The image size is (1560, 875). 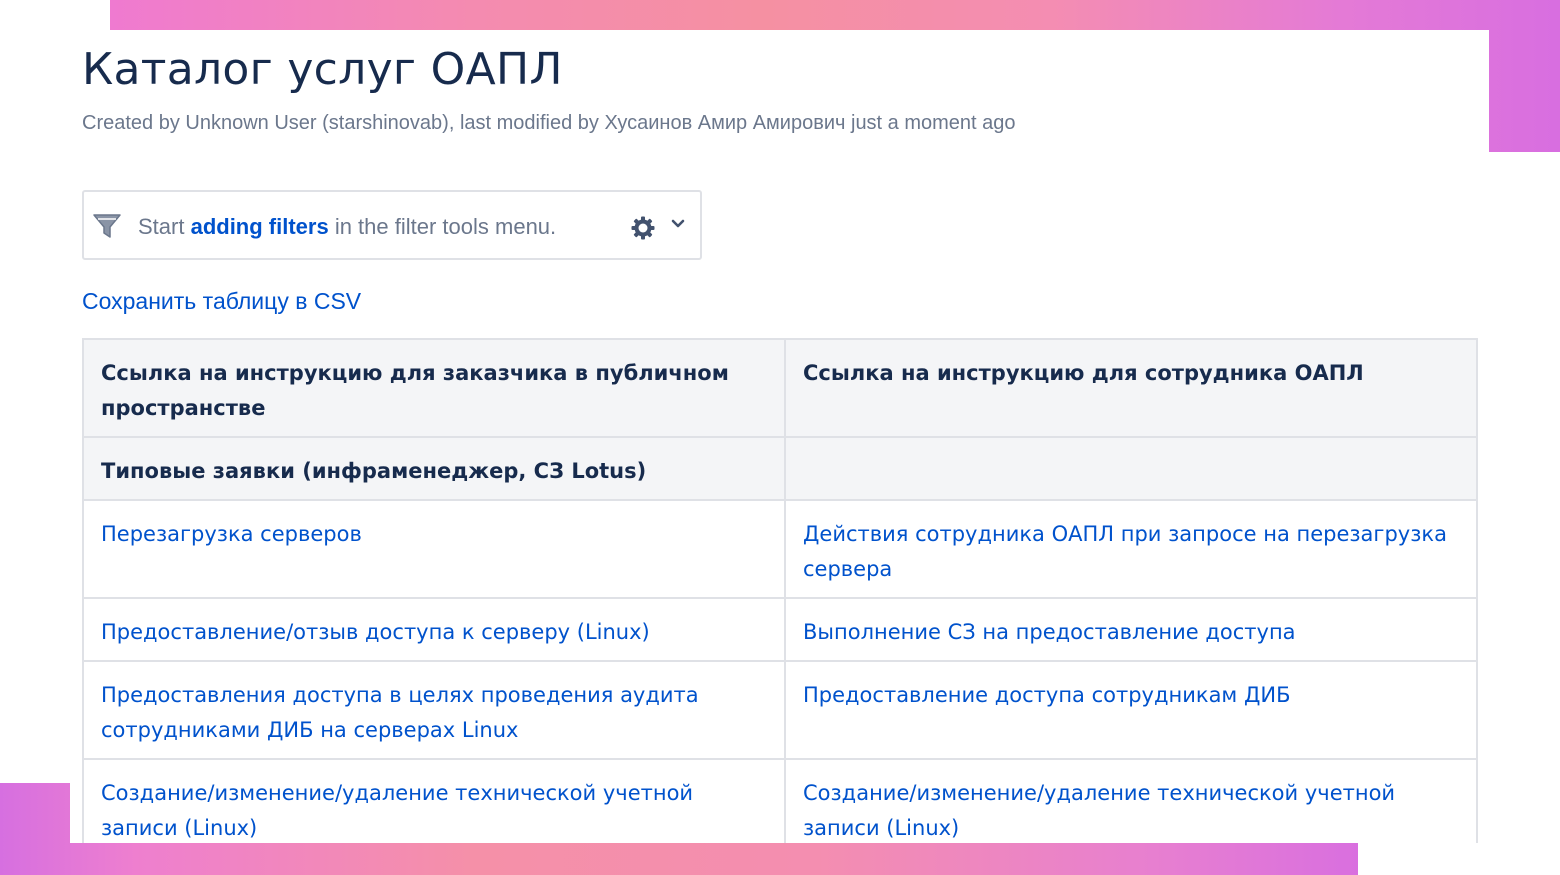 I want to click on funnel-icon, so click(x=107, y=226).